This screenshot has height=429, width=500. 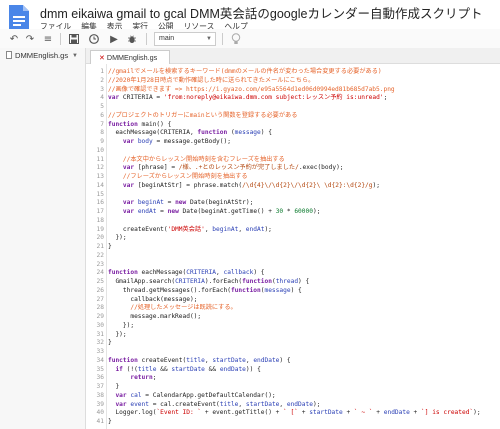 What do you see at coordinates (293, 387) in the screenshot?
I see `code-line: 37 }` at bounding box center [293, 387].